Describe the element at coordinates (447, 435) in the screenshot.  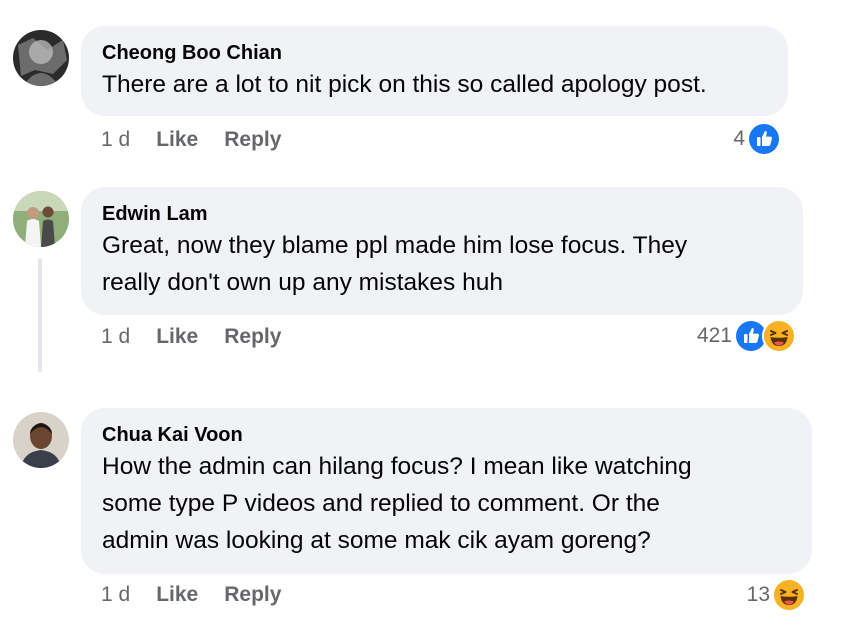
I see `comment-author: Chua Kai Voon` at that location.